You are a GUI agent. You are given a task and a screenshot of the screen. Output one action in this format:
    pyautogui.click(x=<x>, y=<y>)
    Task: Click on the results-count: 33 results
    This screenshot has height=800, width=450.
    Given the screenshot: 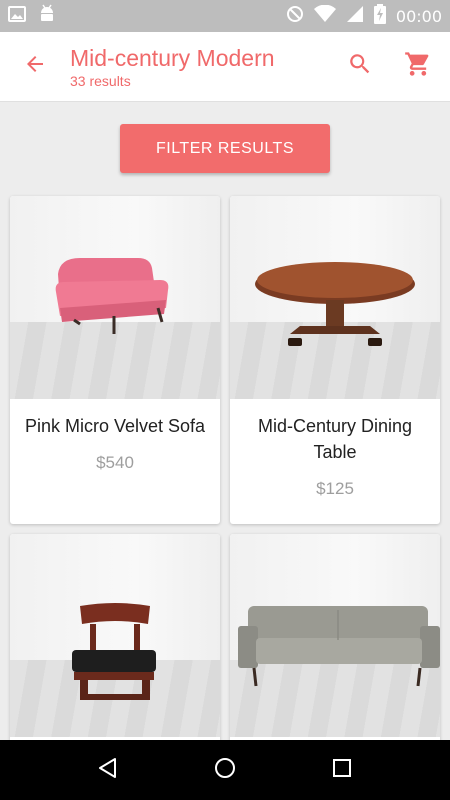 What is the action you would take?
    pyautogui.click(x=100, y=80)
    